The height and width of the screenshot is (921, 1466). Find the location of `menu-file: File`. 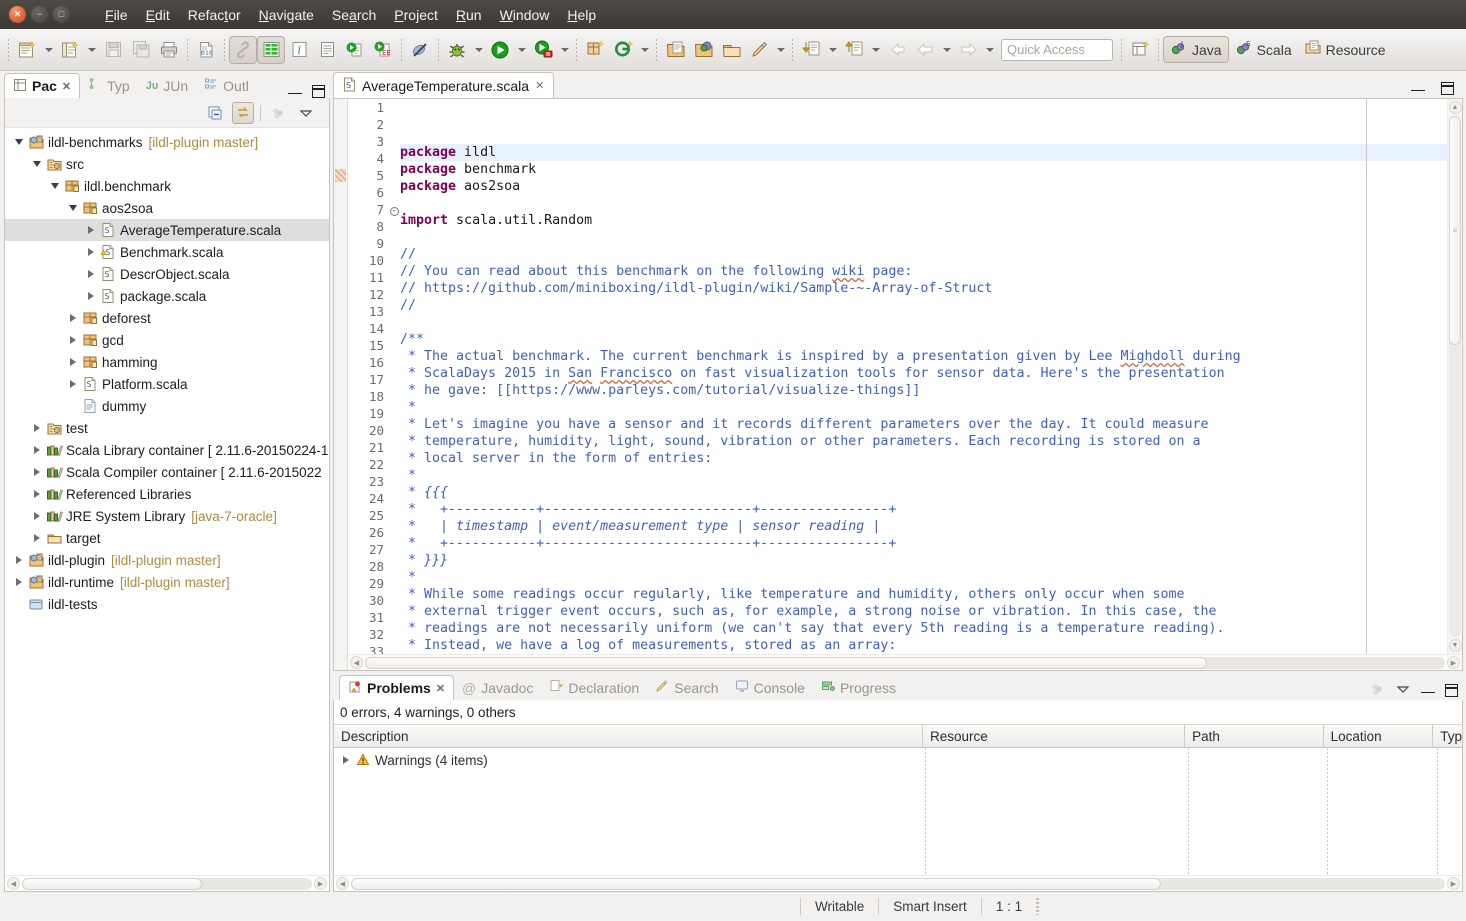

menu-file: File is located at coordinates (116, 15).